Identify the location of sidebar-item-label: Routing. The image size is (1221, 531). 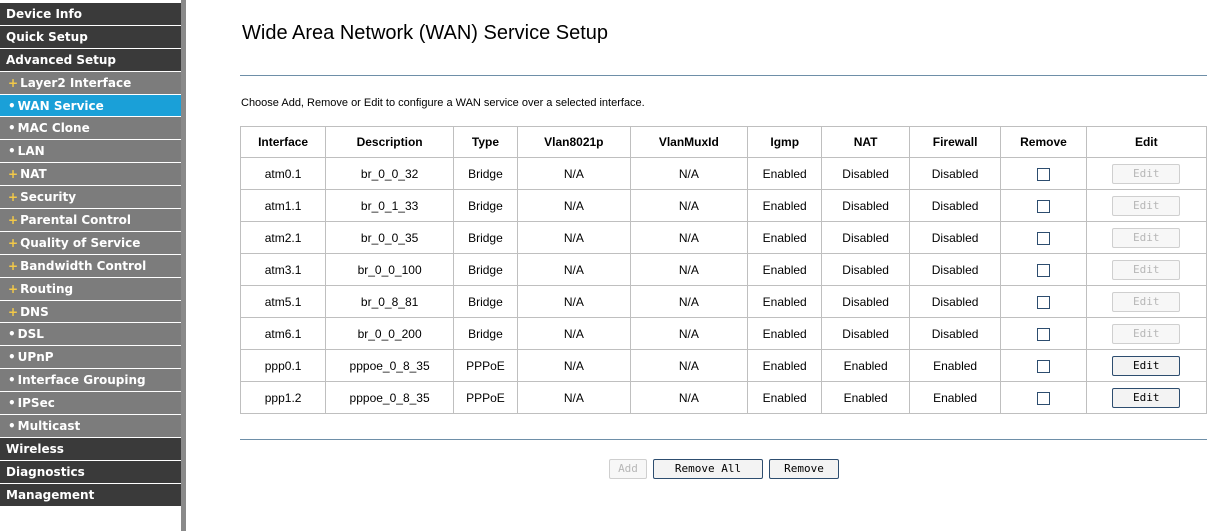
(47, 288).